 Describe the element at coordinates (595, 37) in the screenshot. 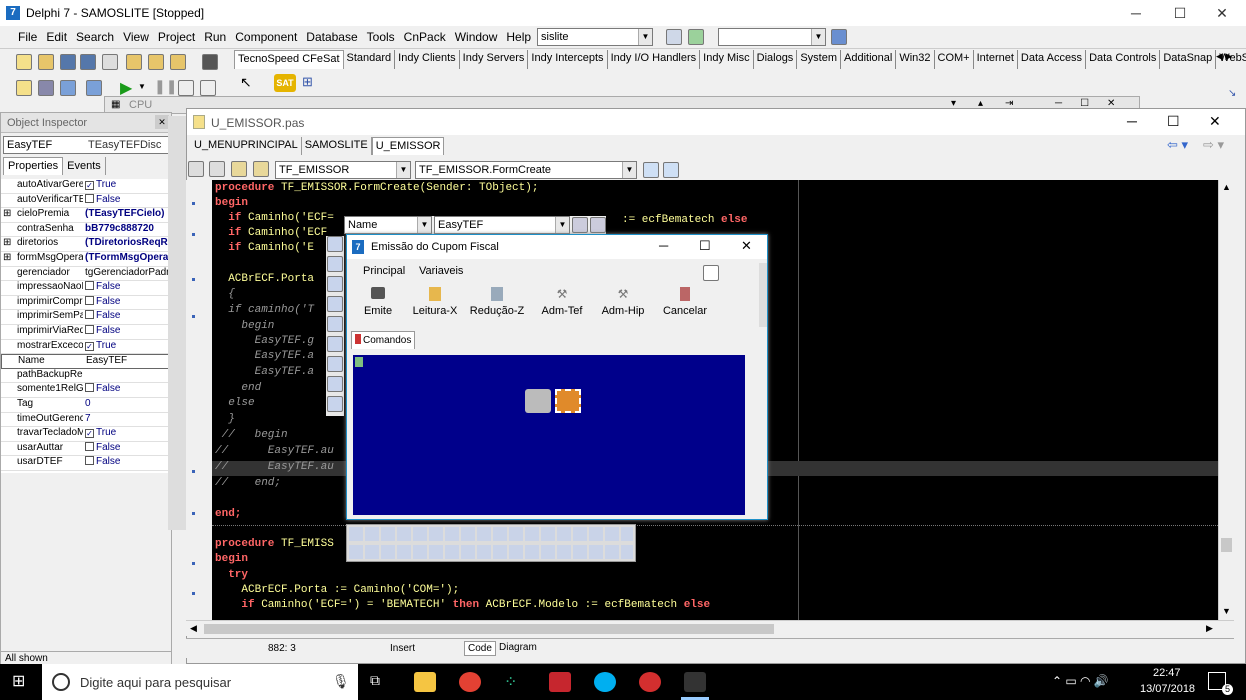

I see `config-combo: sislite ▼` at that location.